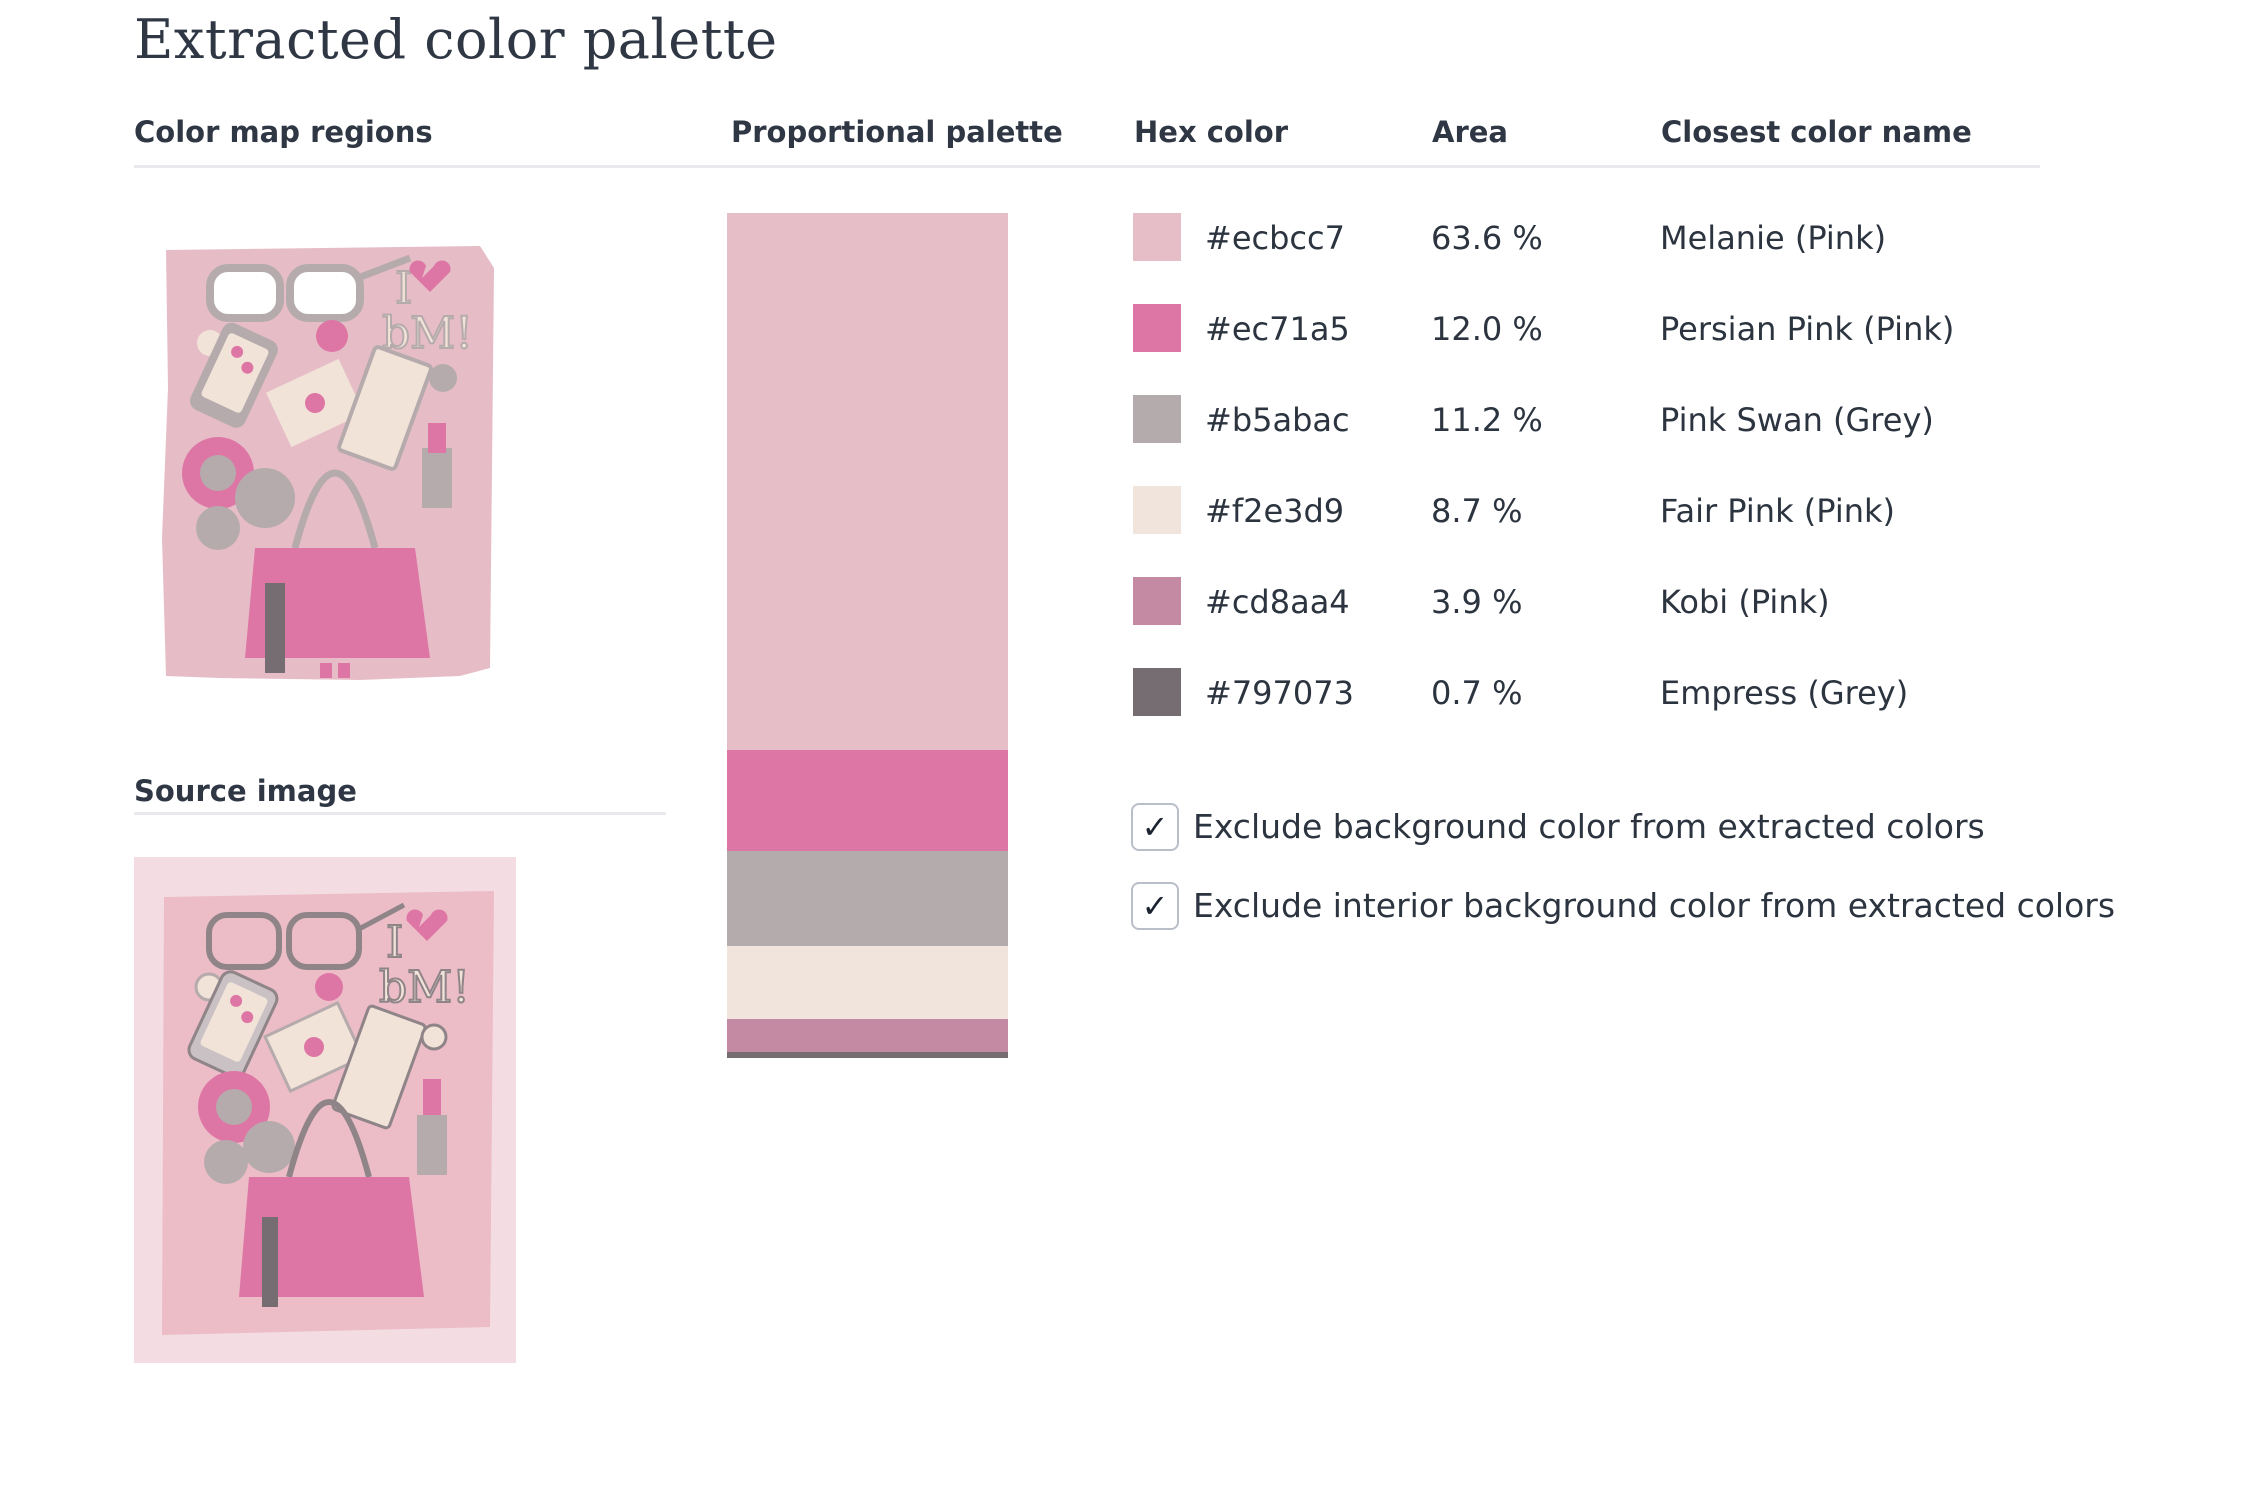  I want to click on source-divider, so click(400, 813).